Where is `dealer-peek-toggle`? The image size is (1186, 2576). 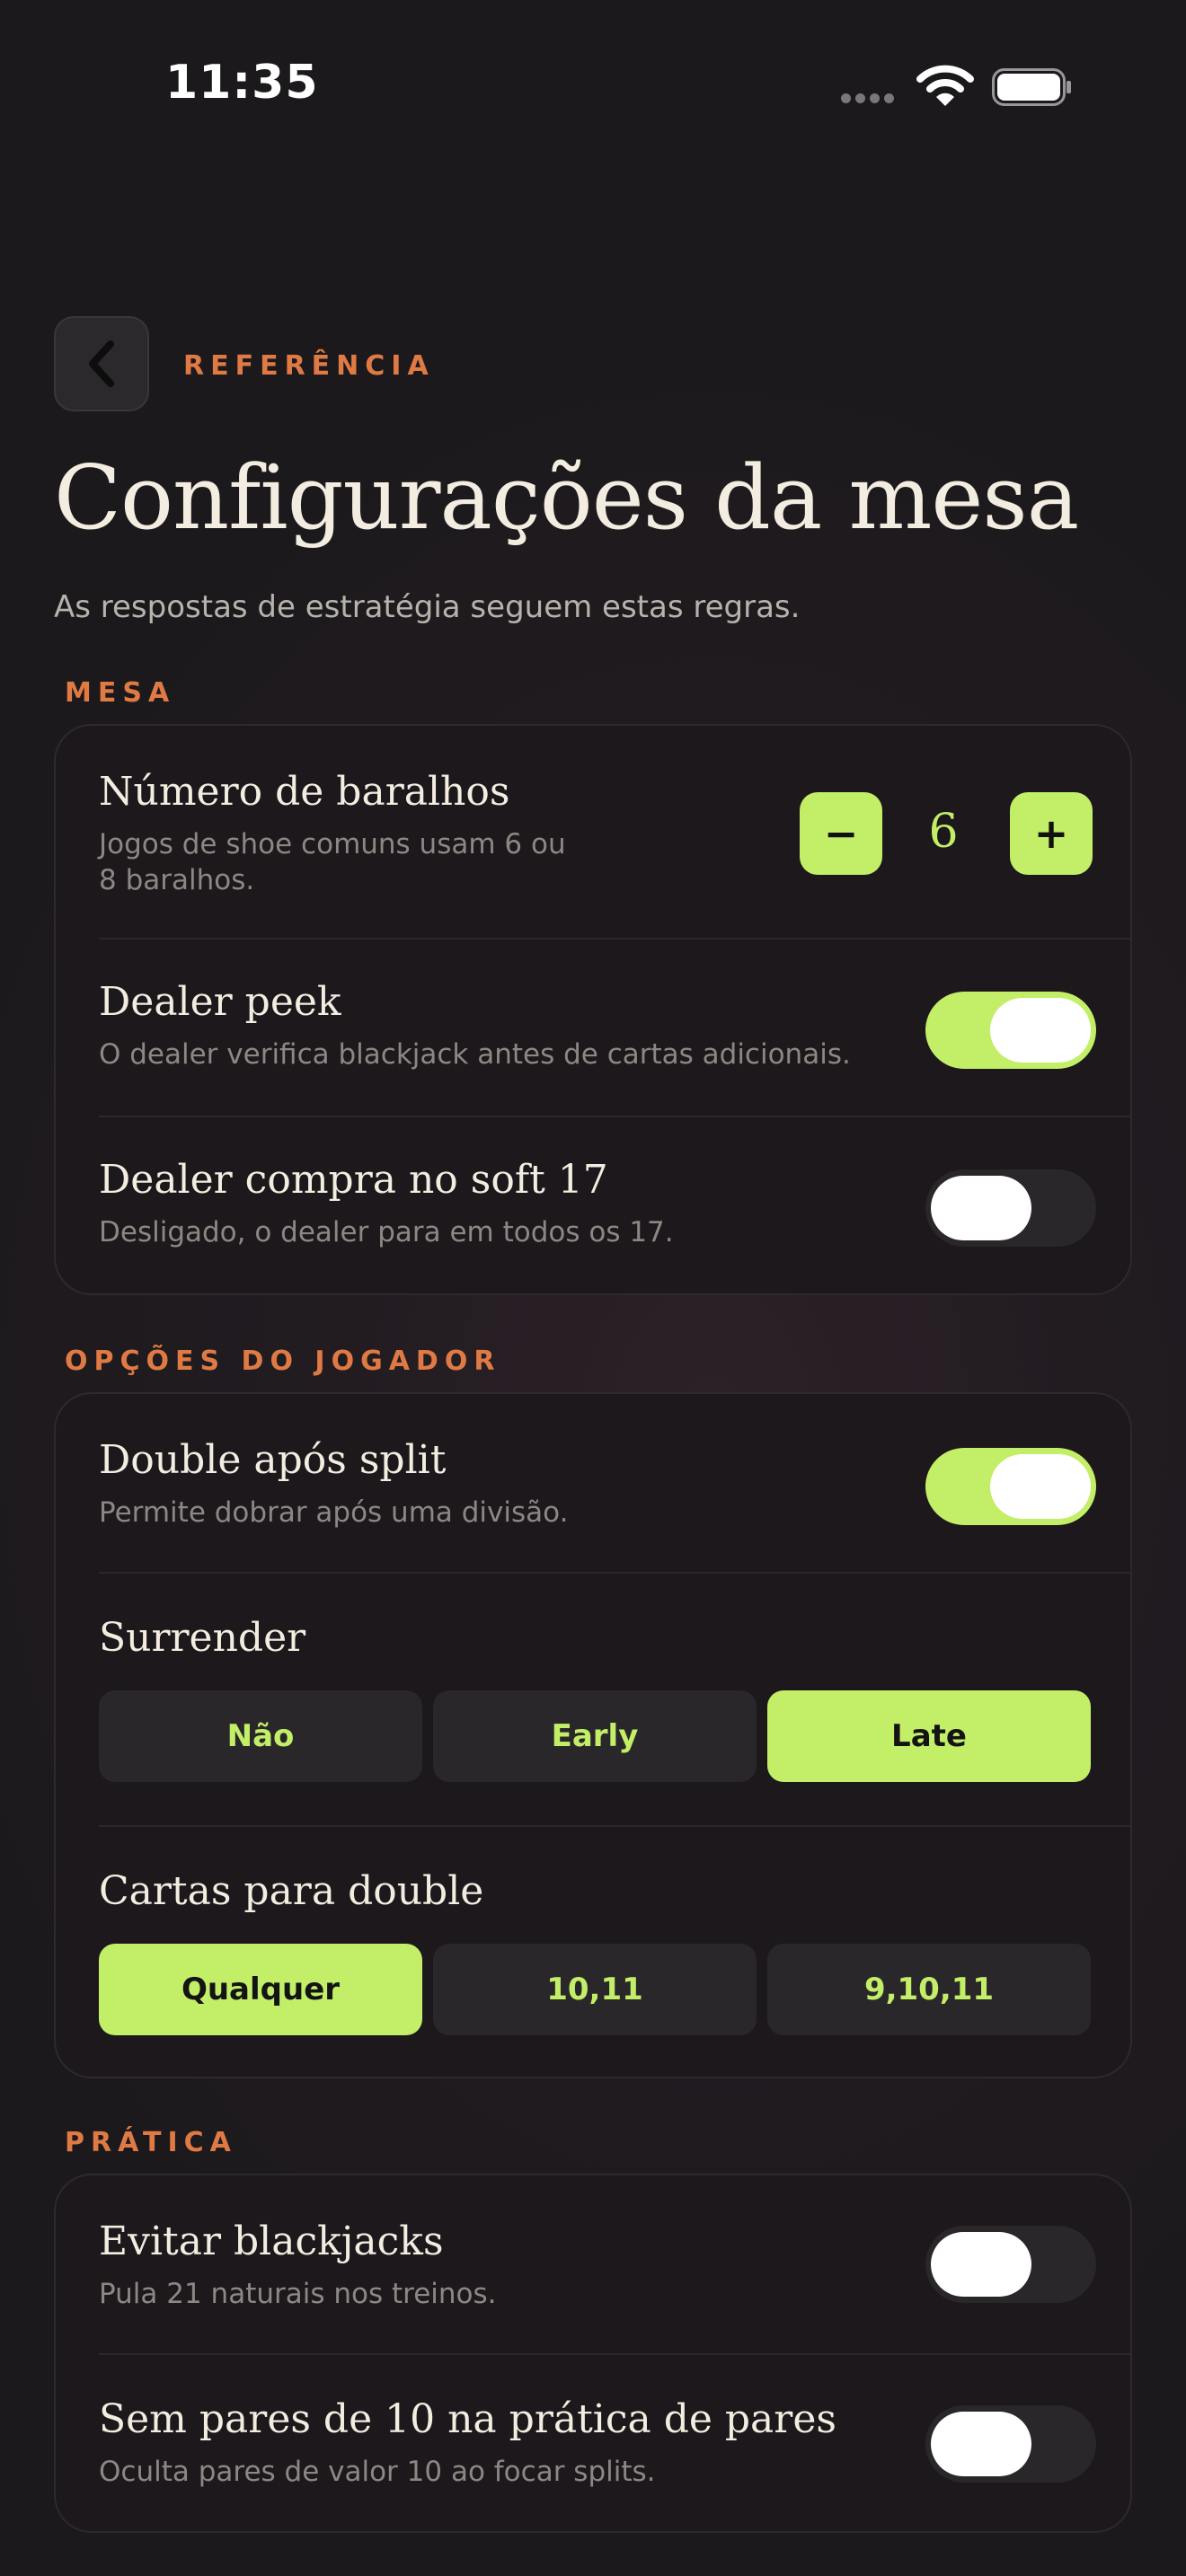 dealer-peek-toggle is located at coordinates (1010, 1030).